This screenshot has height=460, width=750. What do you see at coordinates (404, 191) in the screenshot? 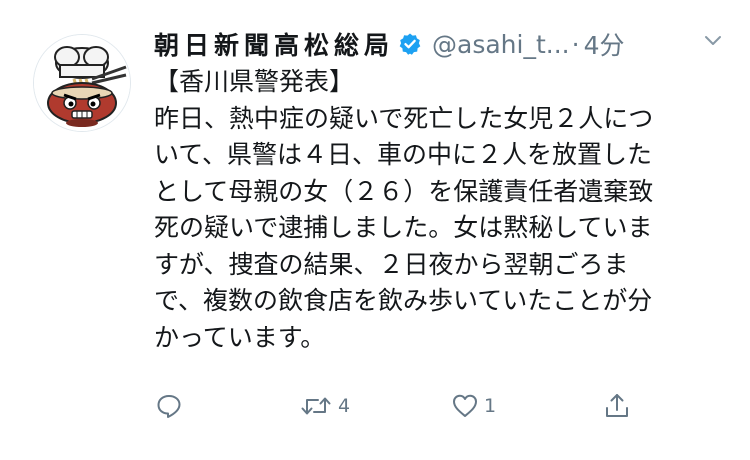
I see `tweet-line: として母親の女（２６）を保護責任者遺棄致` at bounding box center [404, 191].